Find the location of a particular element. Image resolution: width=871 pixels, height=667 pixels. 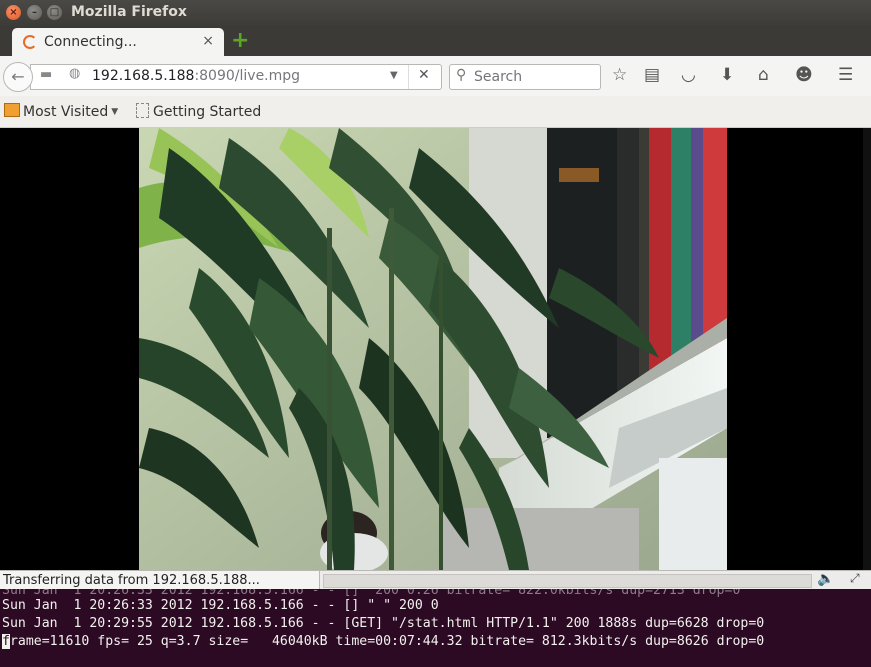

url-bar: ▬ ◍ 192.168.5.188:8090/live.mpg ▼ ✕ is located at coordinates (236, 77).